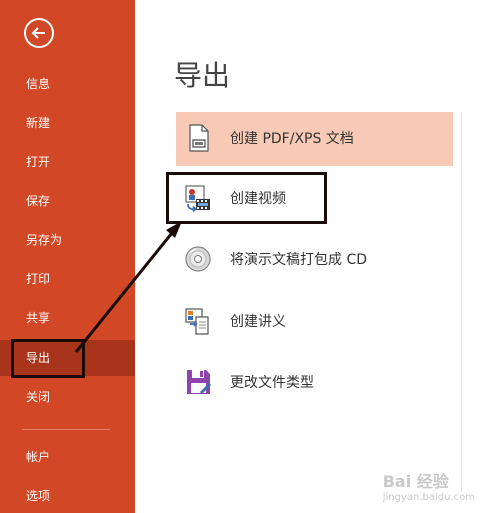 This screenshot has width=489, height=513. What do you see at coordinates (199, 138) in the screenshot?
I see `pdf-document-icon` at bounding box center [199, 138].